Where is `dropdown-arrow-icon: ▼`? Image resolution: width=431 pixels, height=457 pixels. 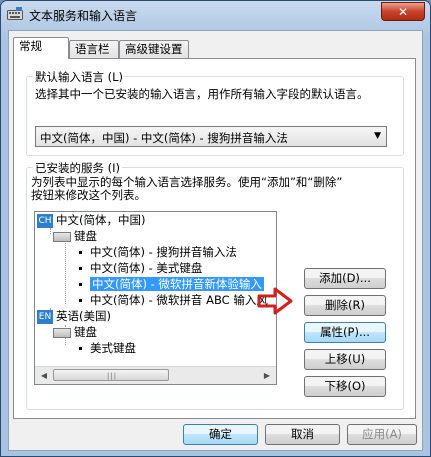 dropdown-arrow-icon: ▼ is located at coordinates (377, 136).